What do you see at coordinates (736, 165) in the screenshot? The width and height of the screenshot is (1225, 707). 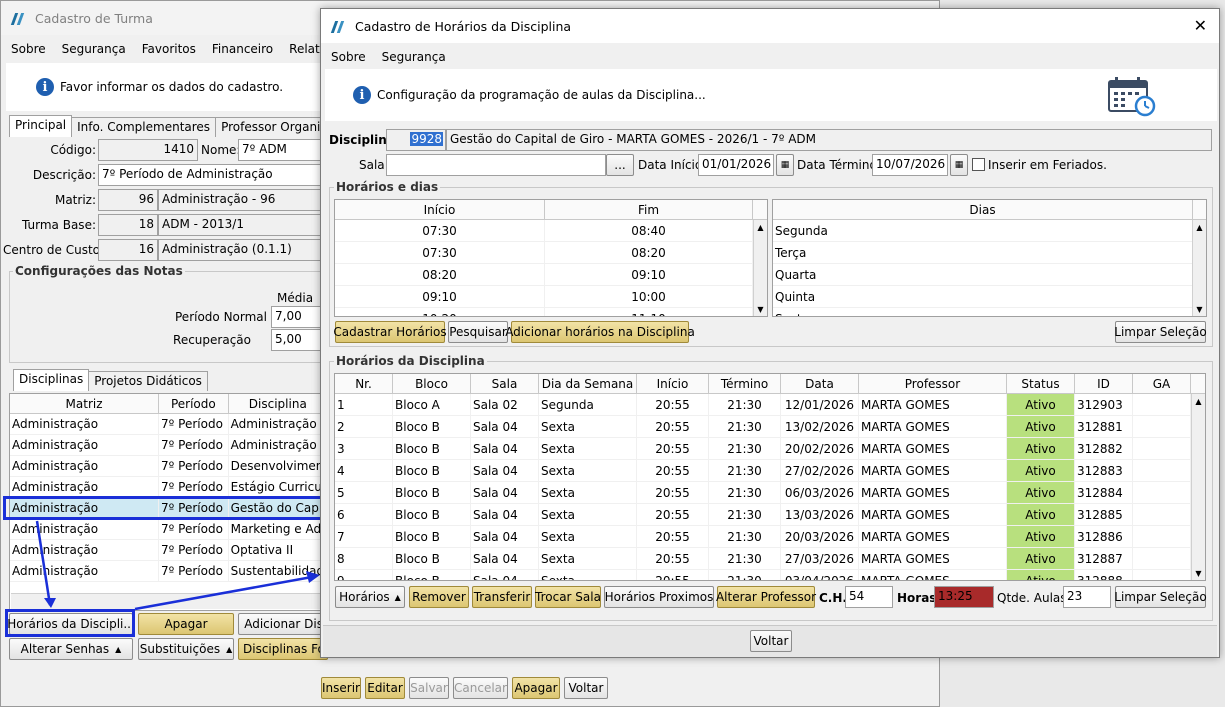 I see `data-inicio-field: 01/01/2026` at bounding box center [736, 165].